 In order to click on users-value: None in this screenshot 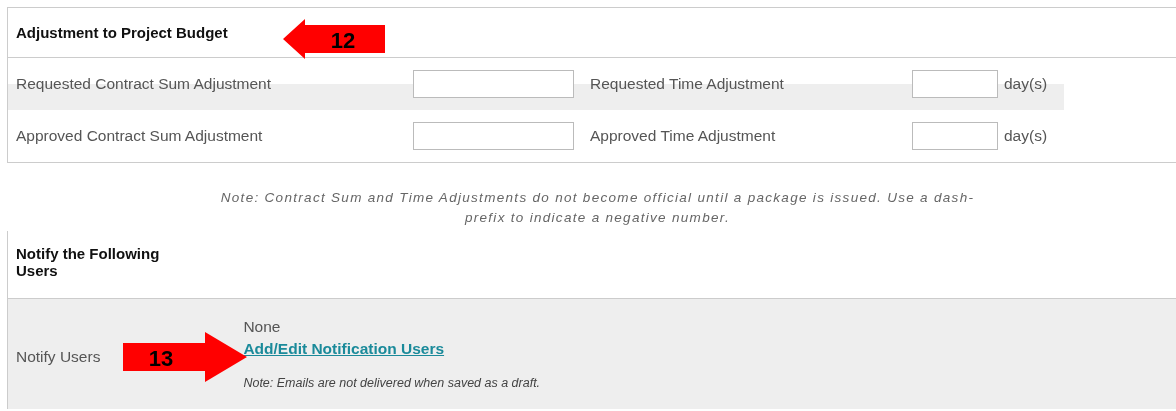, I will do `click(262, 327)`.